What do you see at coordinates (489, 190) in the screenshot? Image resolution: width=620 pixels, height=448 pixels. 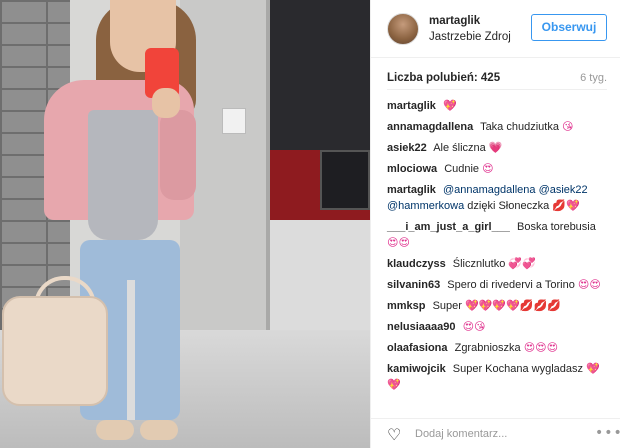 I see `mention-link: @annamagdallena` at bounding box center [489, 190].